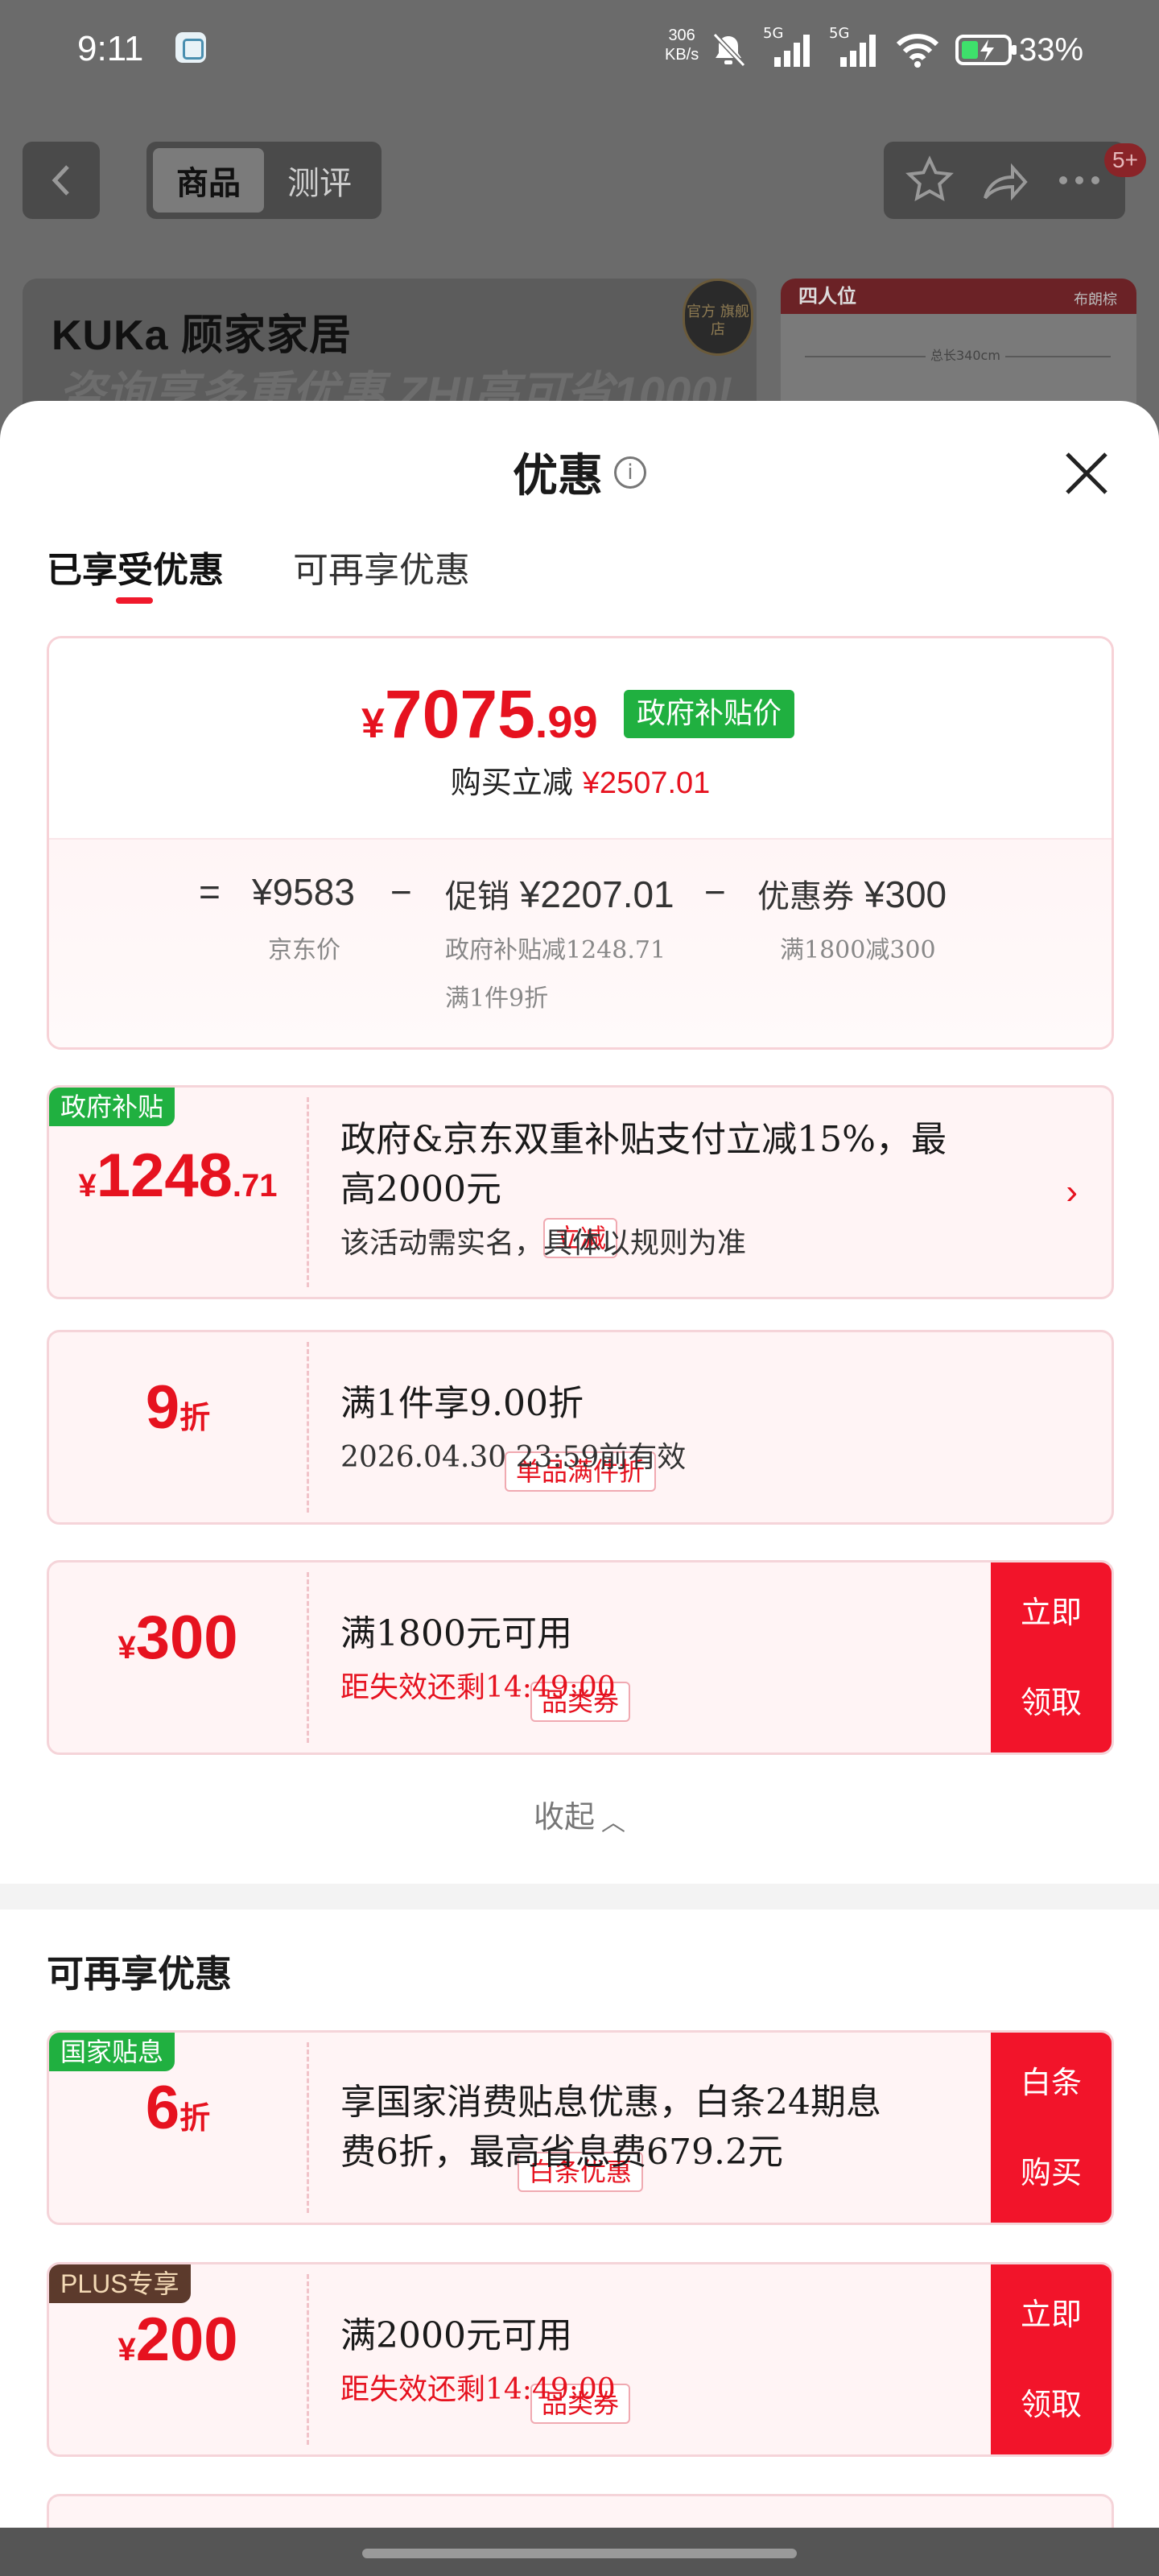 The width and height of the screenshot is (1159, 2576). What do you see at coordinates (610, 2127) in the screenshot?
I see `interest-subsidy-details: 享国家消费贴息优惠，白条24期息 费6折，最高省息费679.2元` at bounding box center [610, 2127].